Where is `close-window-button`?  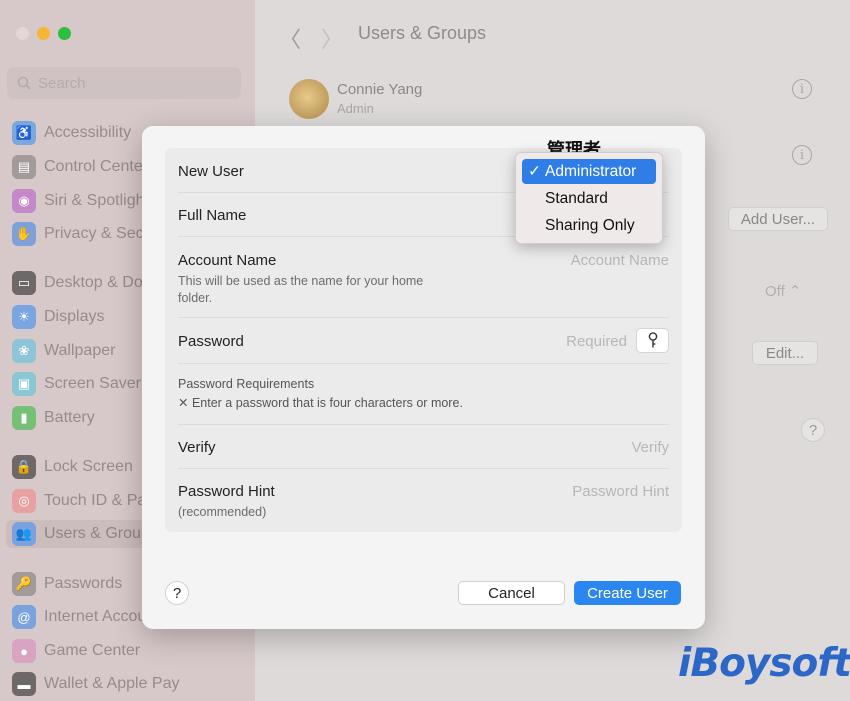 close-window-button is located at coordinates (22, 33).